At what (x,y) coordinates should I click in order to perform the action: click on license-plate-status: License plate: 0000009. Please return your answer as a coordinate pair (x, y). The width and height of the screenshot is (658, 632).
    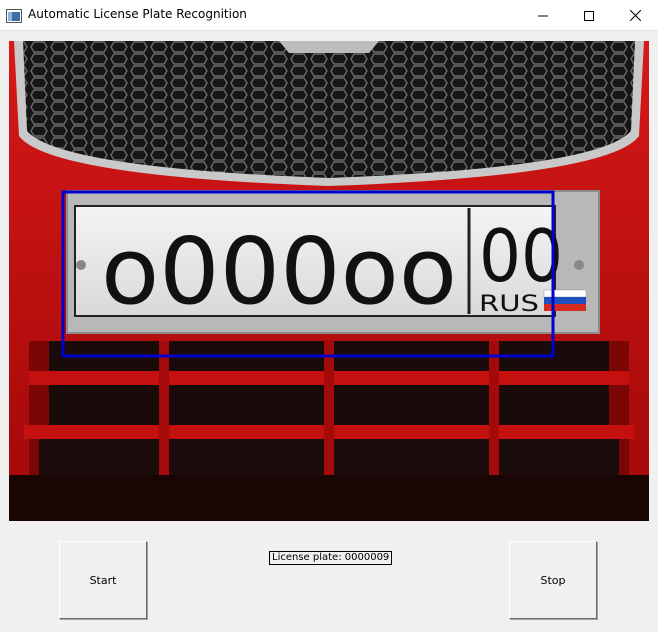
    Looking at the image, I should click on (331, 558).